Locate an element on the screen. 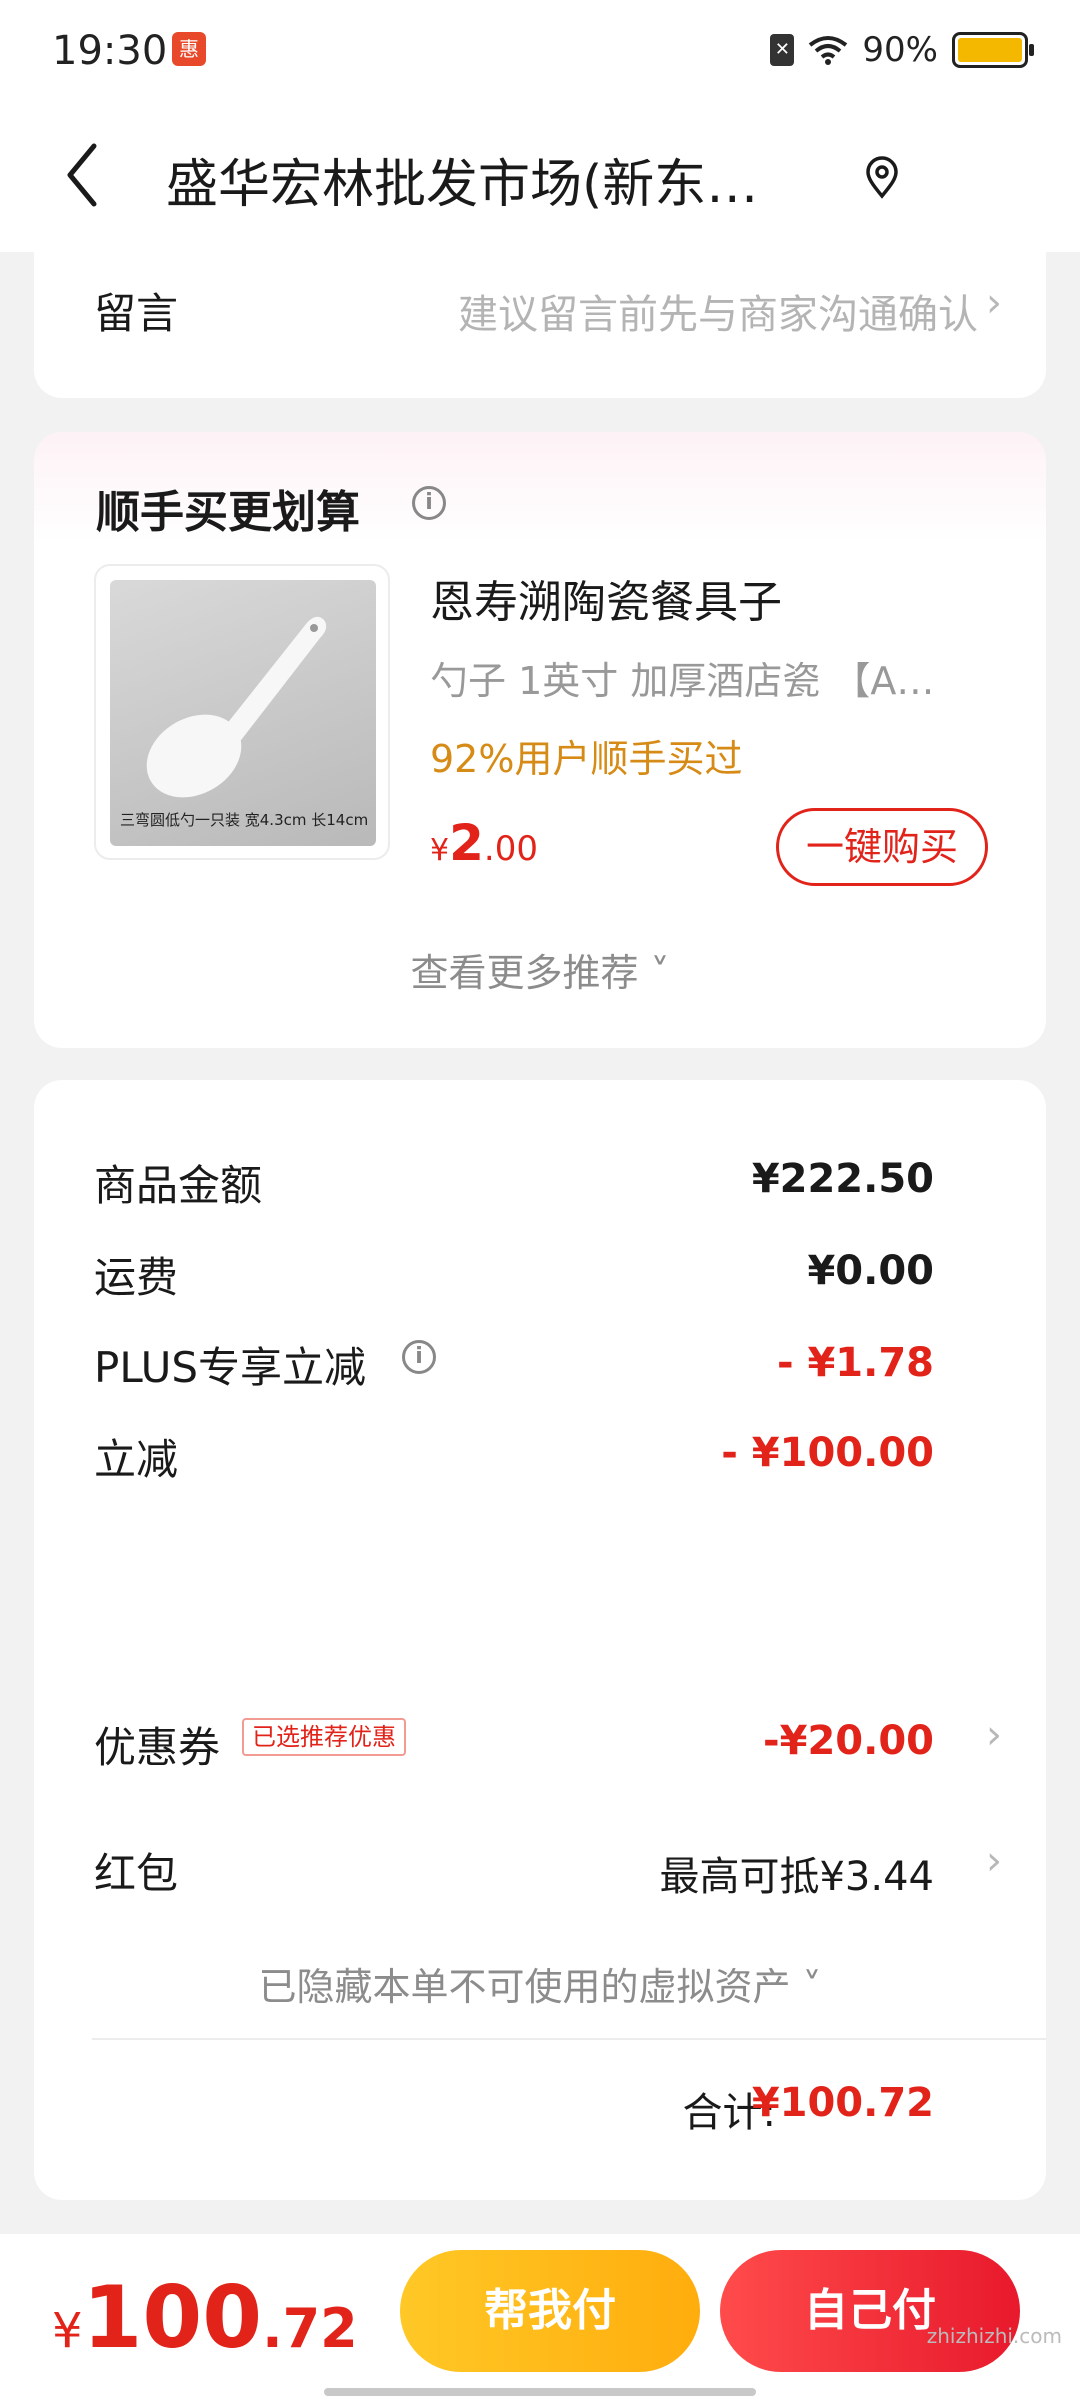  spoon-illustration is located at coordinates (236, 707).